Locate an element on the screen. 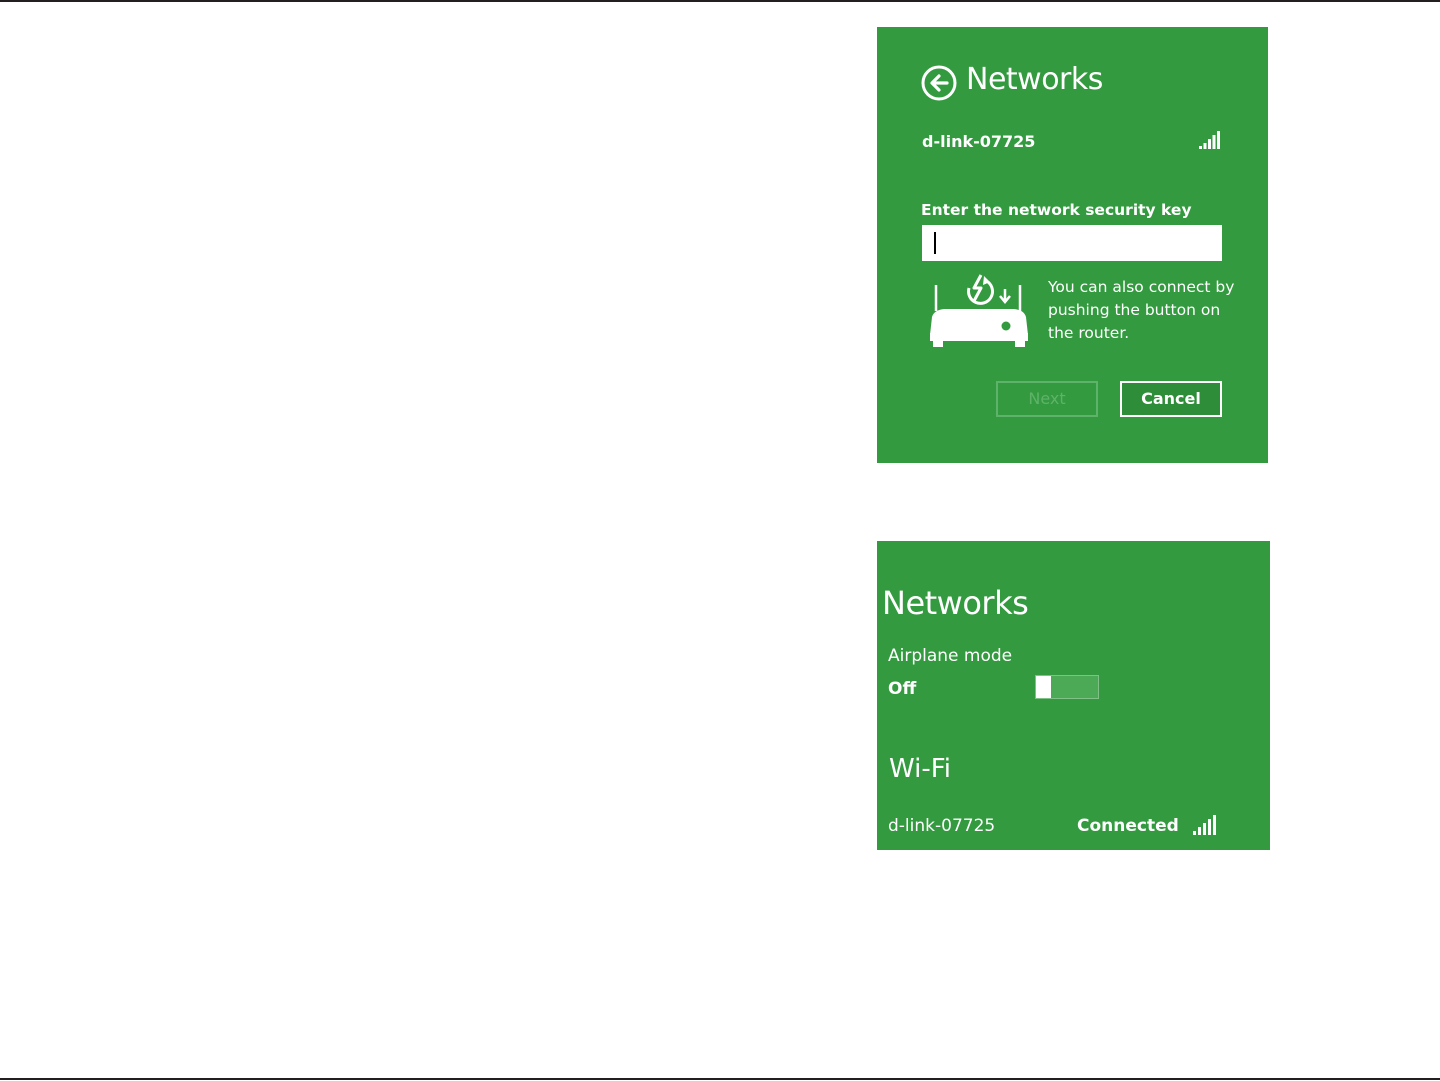 This screenshot has width=1440, height=1081. router-wps-icon is located at coordinates (979, 310).